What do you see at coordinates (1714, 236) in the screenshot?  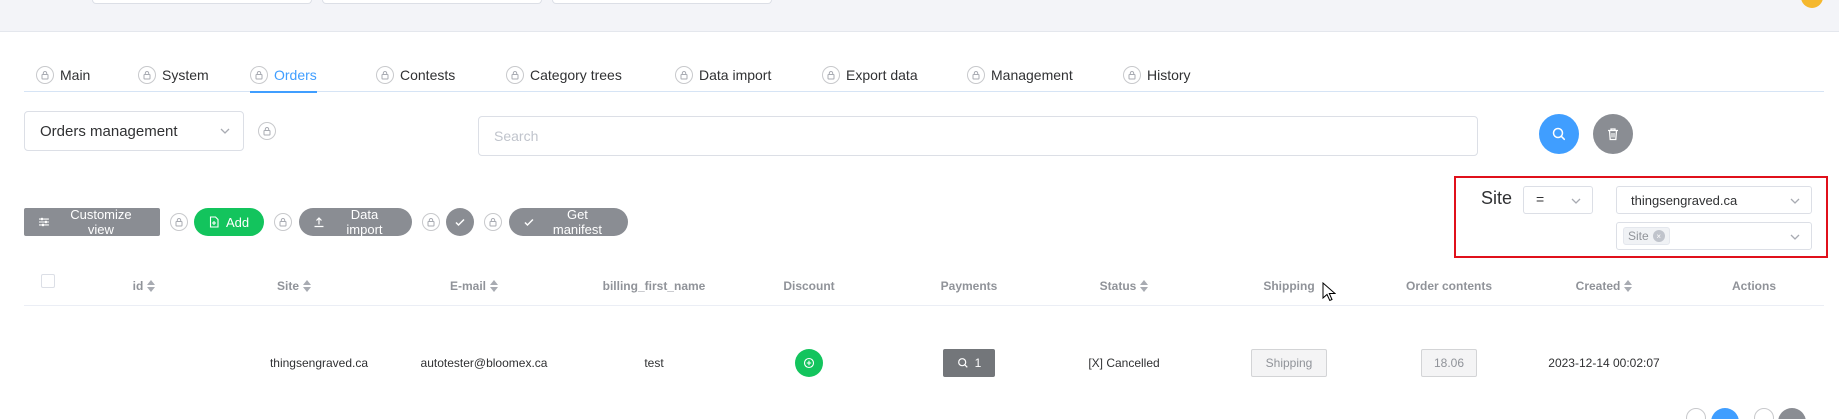 I see `site-multiselect: Site ×` at bounding box center [1714, 236].